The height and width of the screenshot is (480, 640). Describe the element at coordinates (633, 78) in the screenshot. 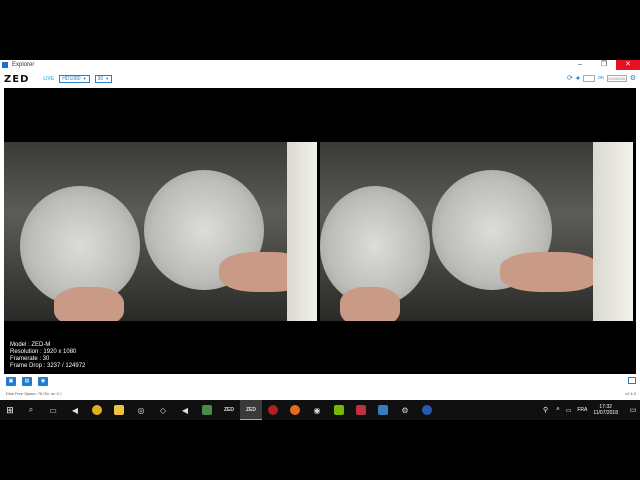

I see `gear-icon: ⚙` at that location.